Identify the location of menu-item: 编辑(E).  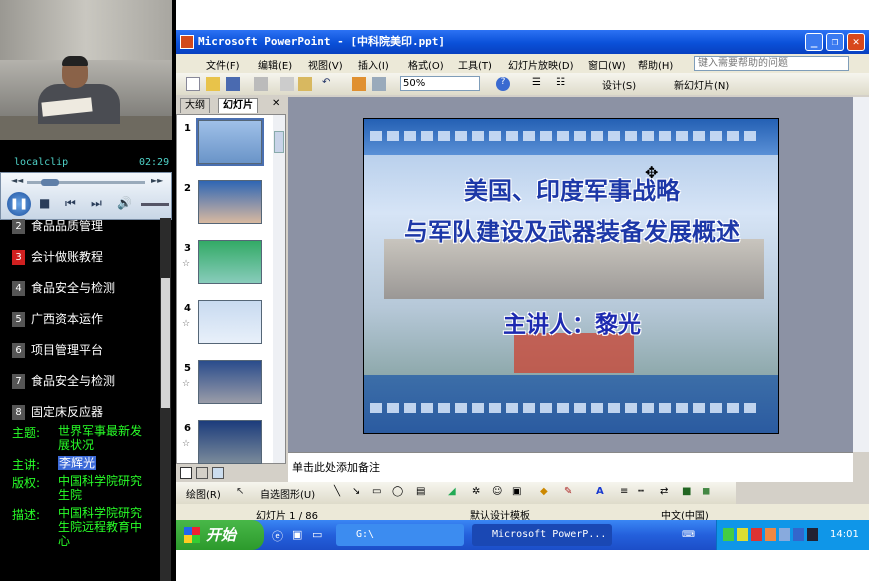
(275, 64).